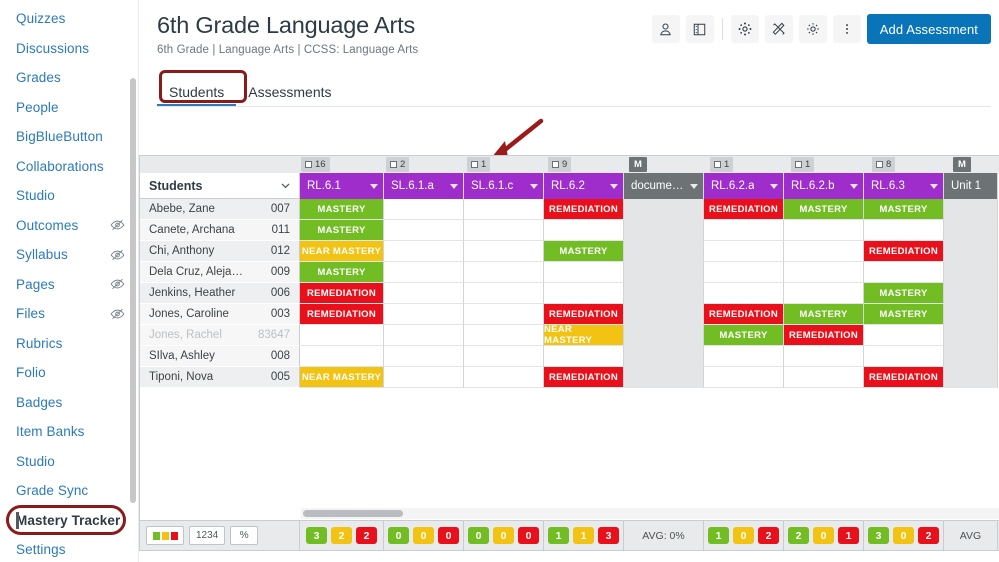 The image size is (999, 562). I want to click on canvas-icon-button, so click(744, 29).